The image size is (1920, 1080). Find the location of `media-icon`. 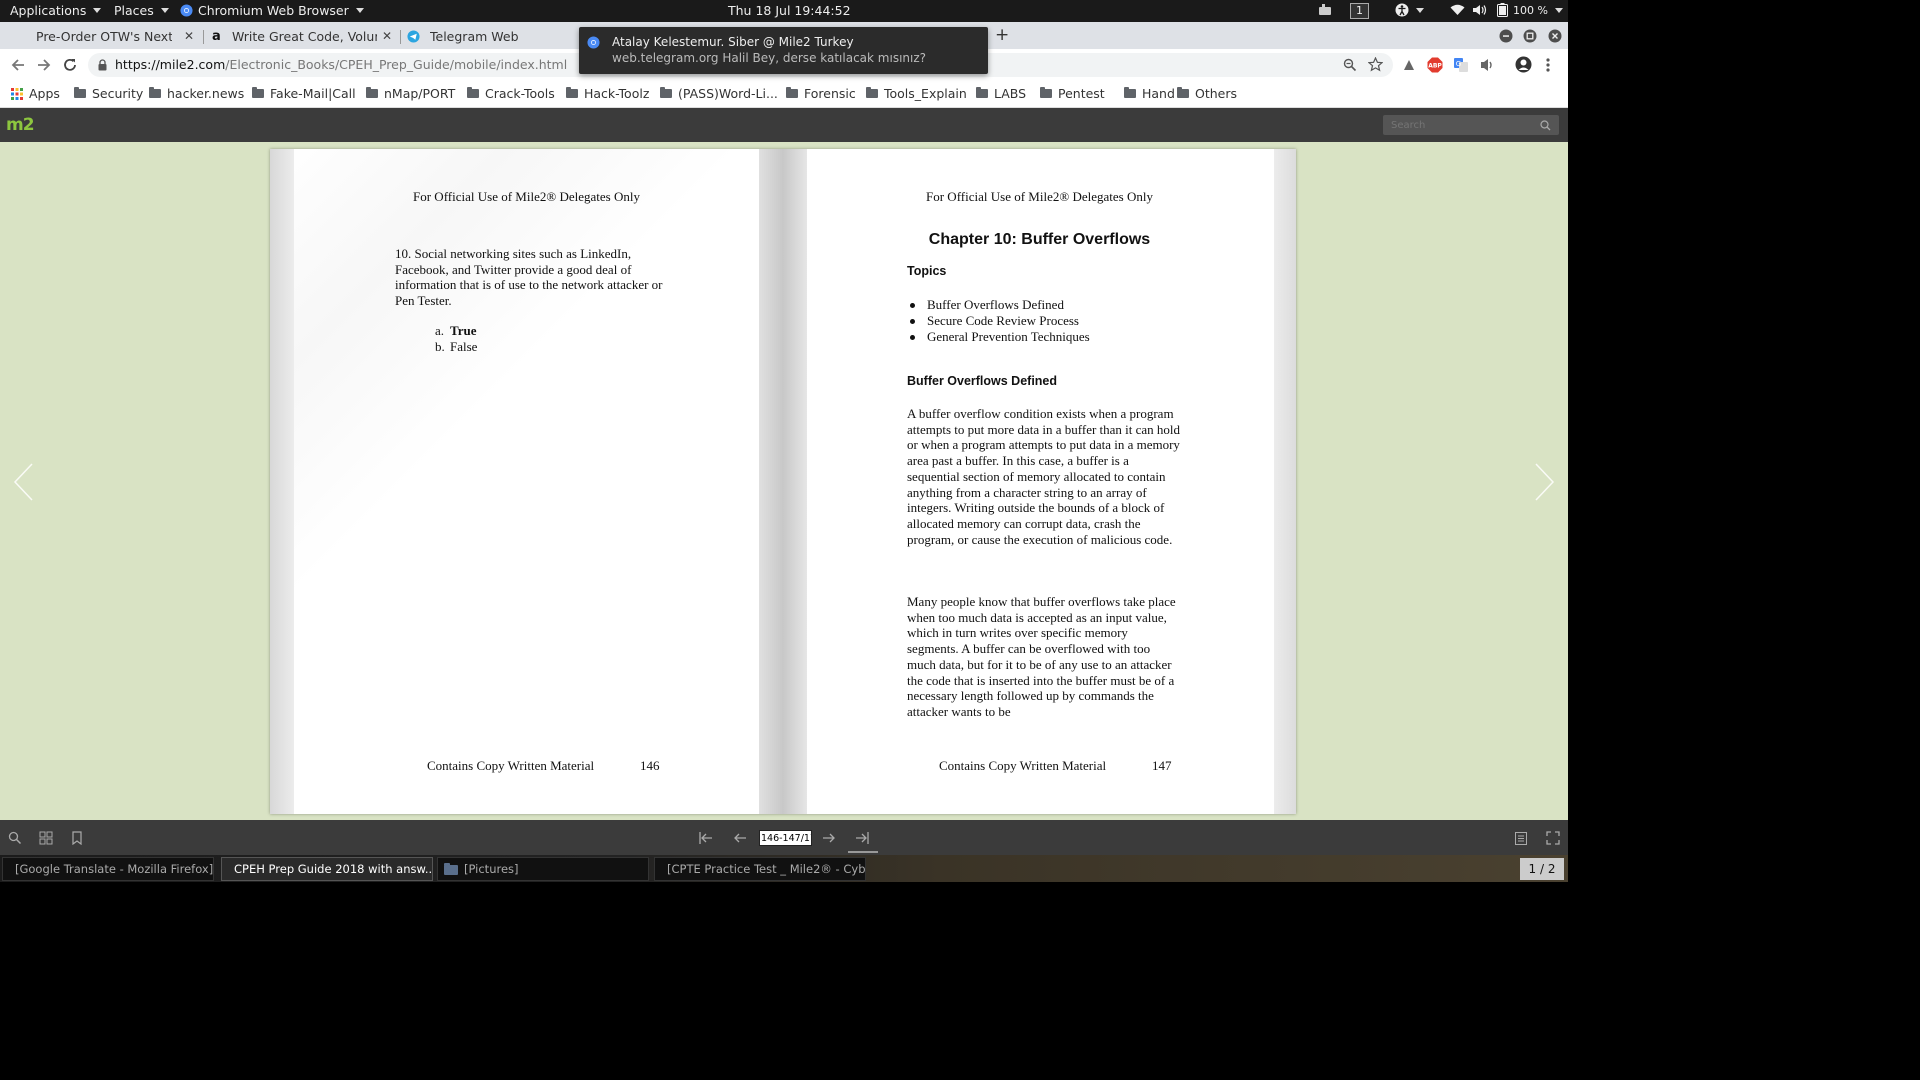

media-icon is located at coordinates (1486, 65).